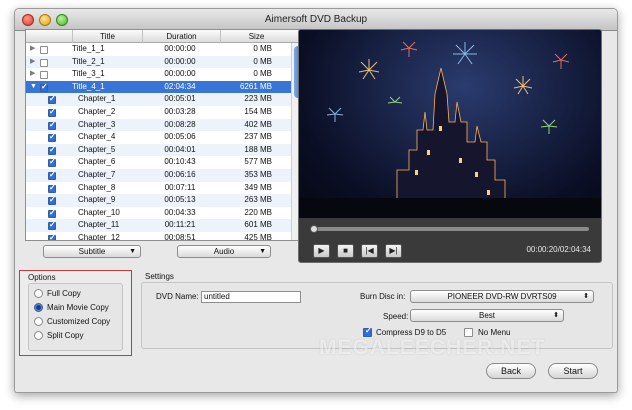  Describe the element at coordinates (180, 137) in the screenshot. I see `row-duration: 00:05:06` at that location.